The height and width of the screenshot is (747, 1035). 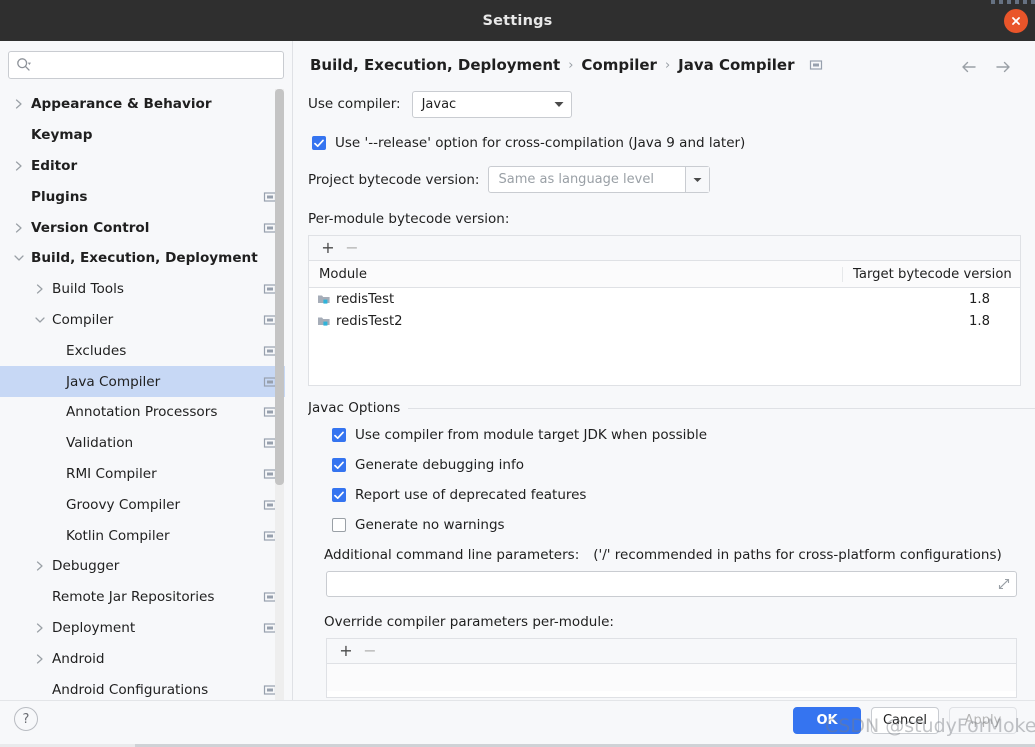 I want to click on sidebar-item-validation: Validation, so click(x=142, y=443).